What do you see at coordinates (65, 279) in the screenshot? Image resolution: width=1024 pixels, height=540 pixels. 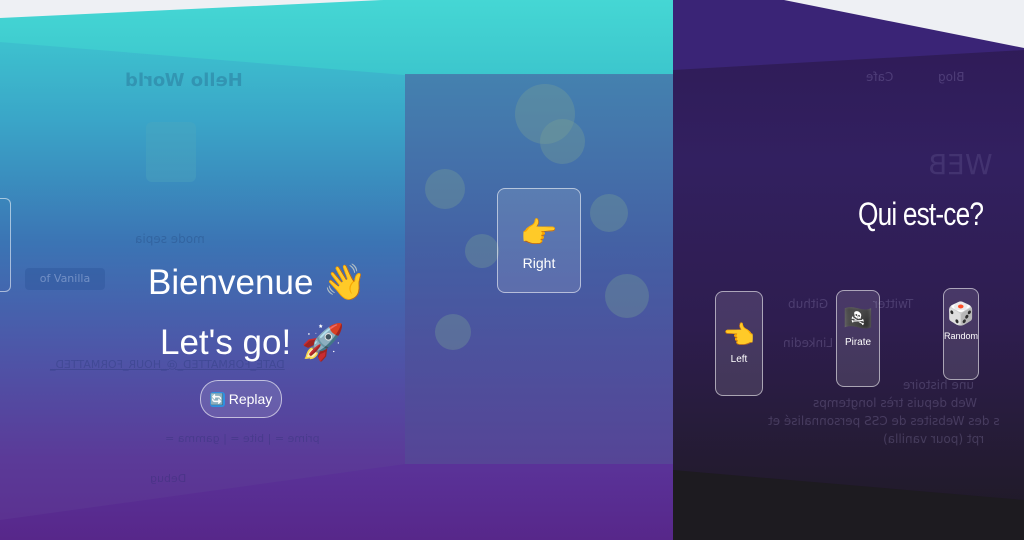 I see `ghost-vanilla: of Vanilla` at bounding box center [65, 279].